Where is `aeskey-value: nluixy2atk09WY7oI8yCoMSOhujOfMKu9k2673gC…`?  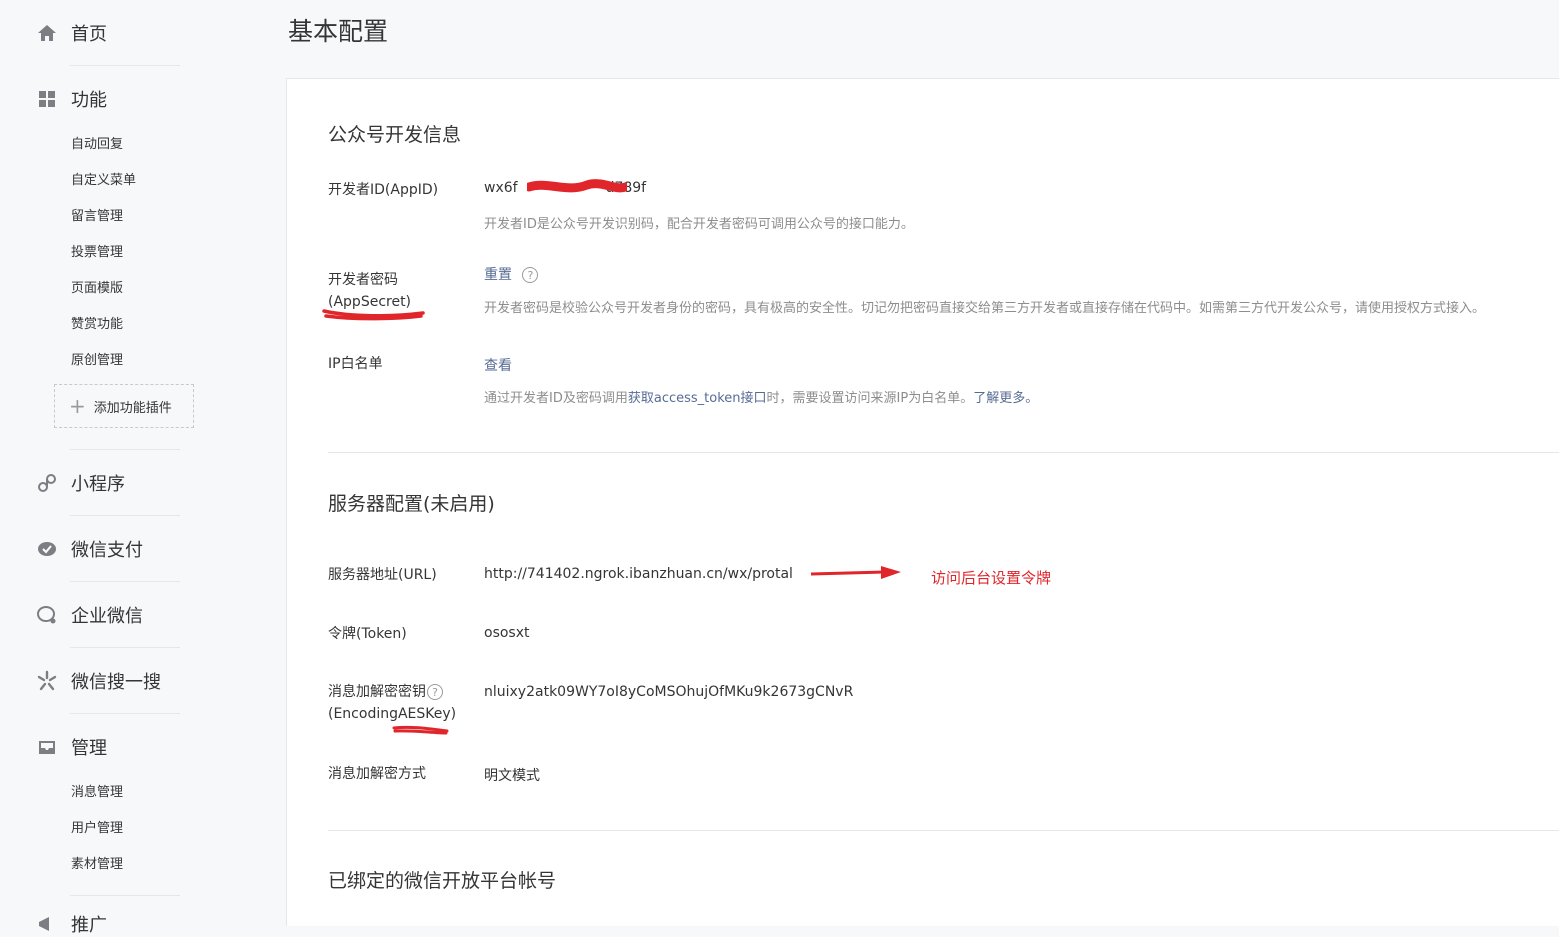 aeskey-value: nluixy2atk09WY7oI8yCoMSOhujOfMKu9k2673gC… is located at coordinates (669, 692).